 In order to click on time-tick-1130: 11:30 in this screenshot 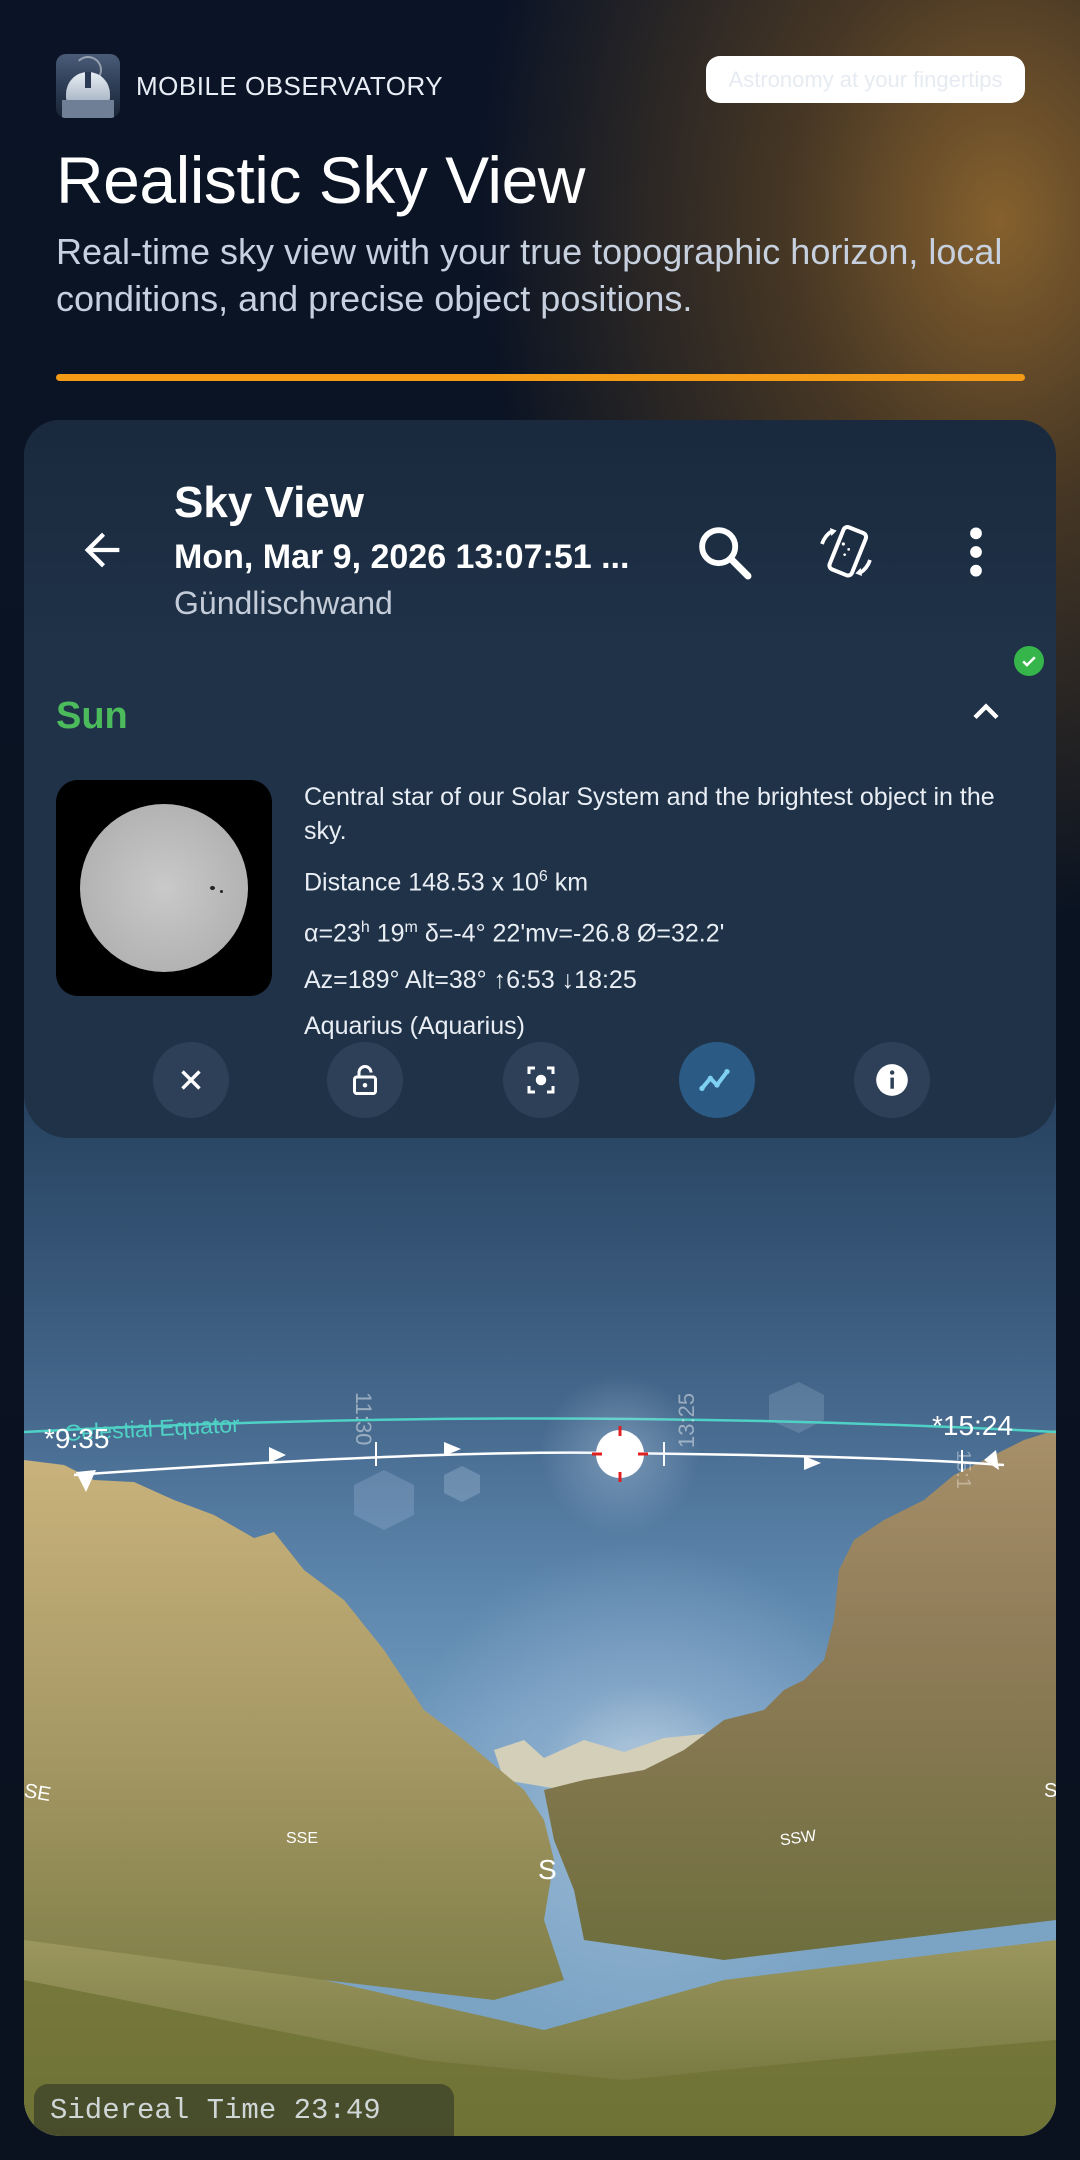, I will do `click(363, 1419)`.